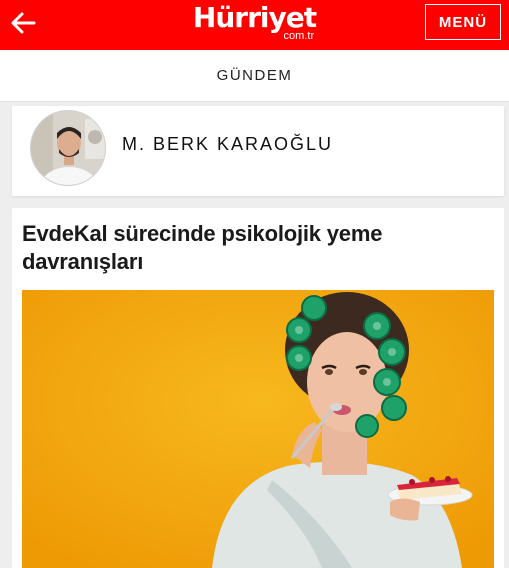  Describe the element at coordinates (227, 144) in the screenshot. I see `author-name: M. BERK KARAOĞLU` at that location.